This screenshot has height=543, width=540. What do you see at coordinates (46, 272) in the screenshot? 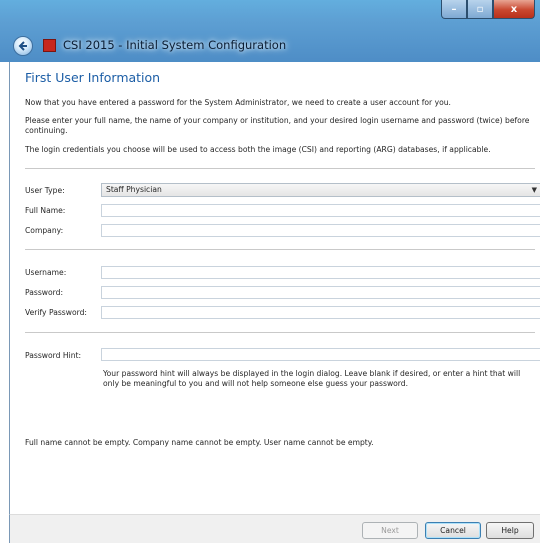
I see `username-label: Username:` at bounding box center [46, 272].